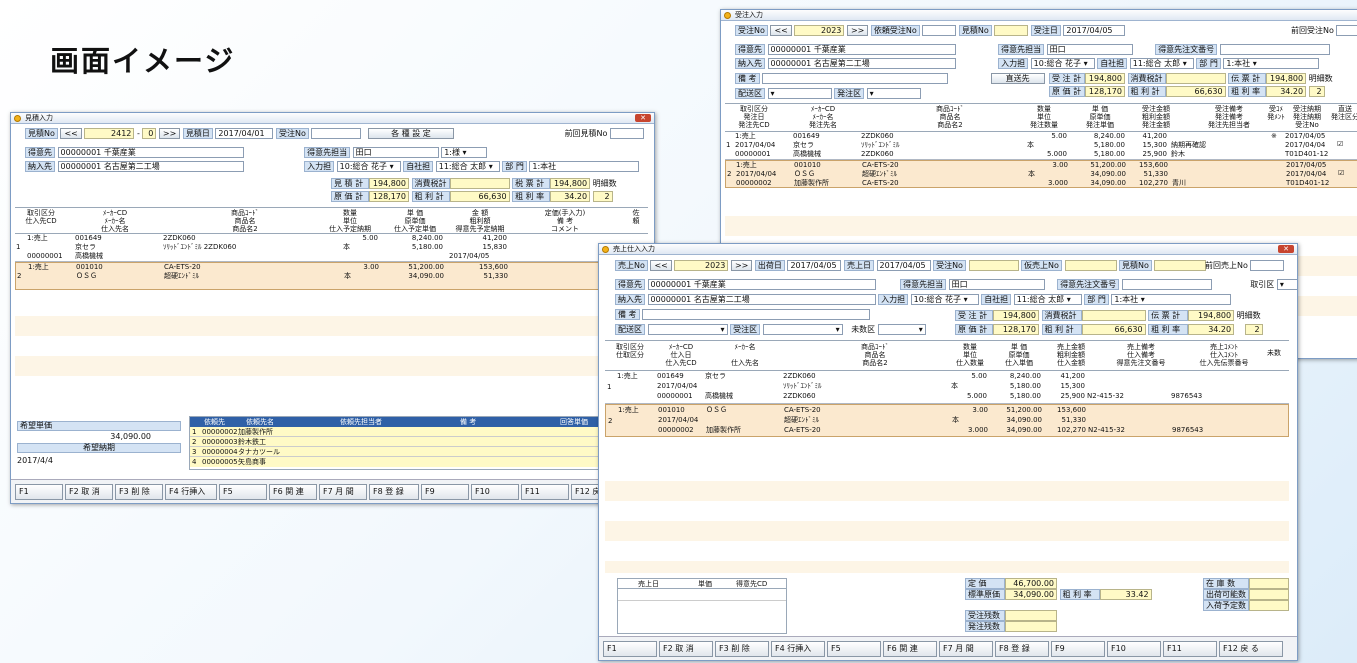  I want to click on row-code: 00000001, so click(753, 154).